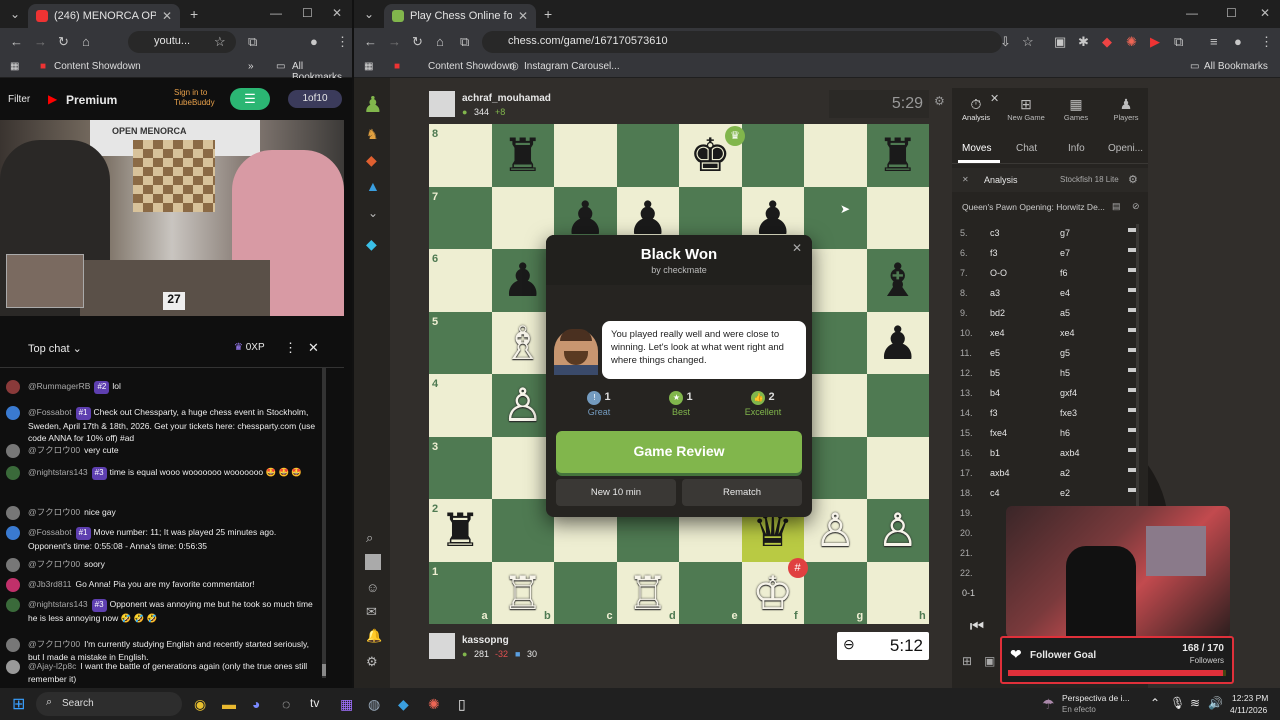 The width and height of the screenshot is (1280, 720). Describe the element at coordinates (58, 472) in the screenshot. I see `chat-author: @nightstars143` at that location.